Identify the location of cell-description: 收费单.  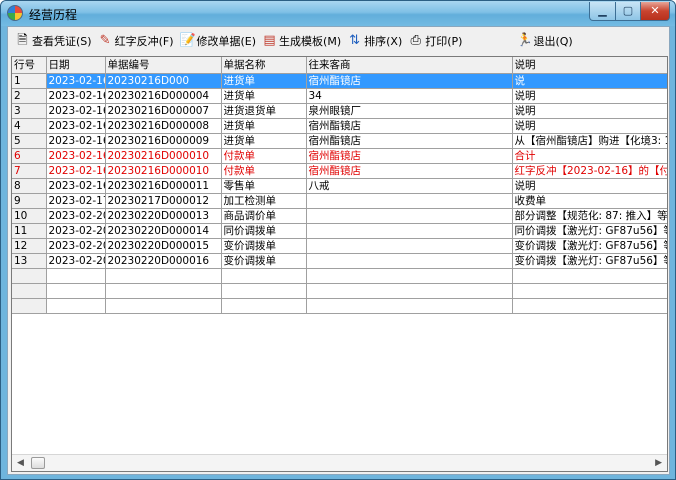
(589, 201).